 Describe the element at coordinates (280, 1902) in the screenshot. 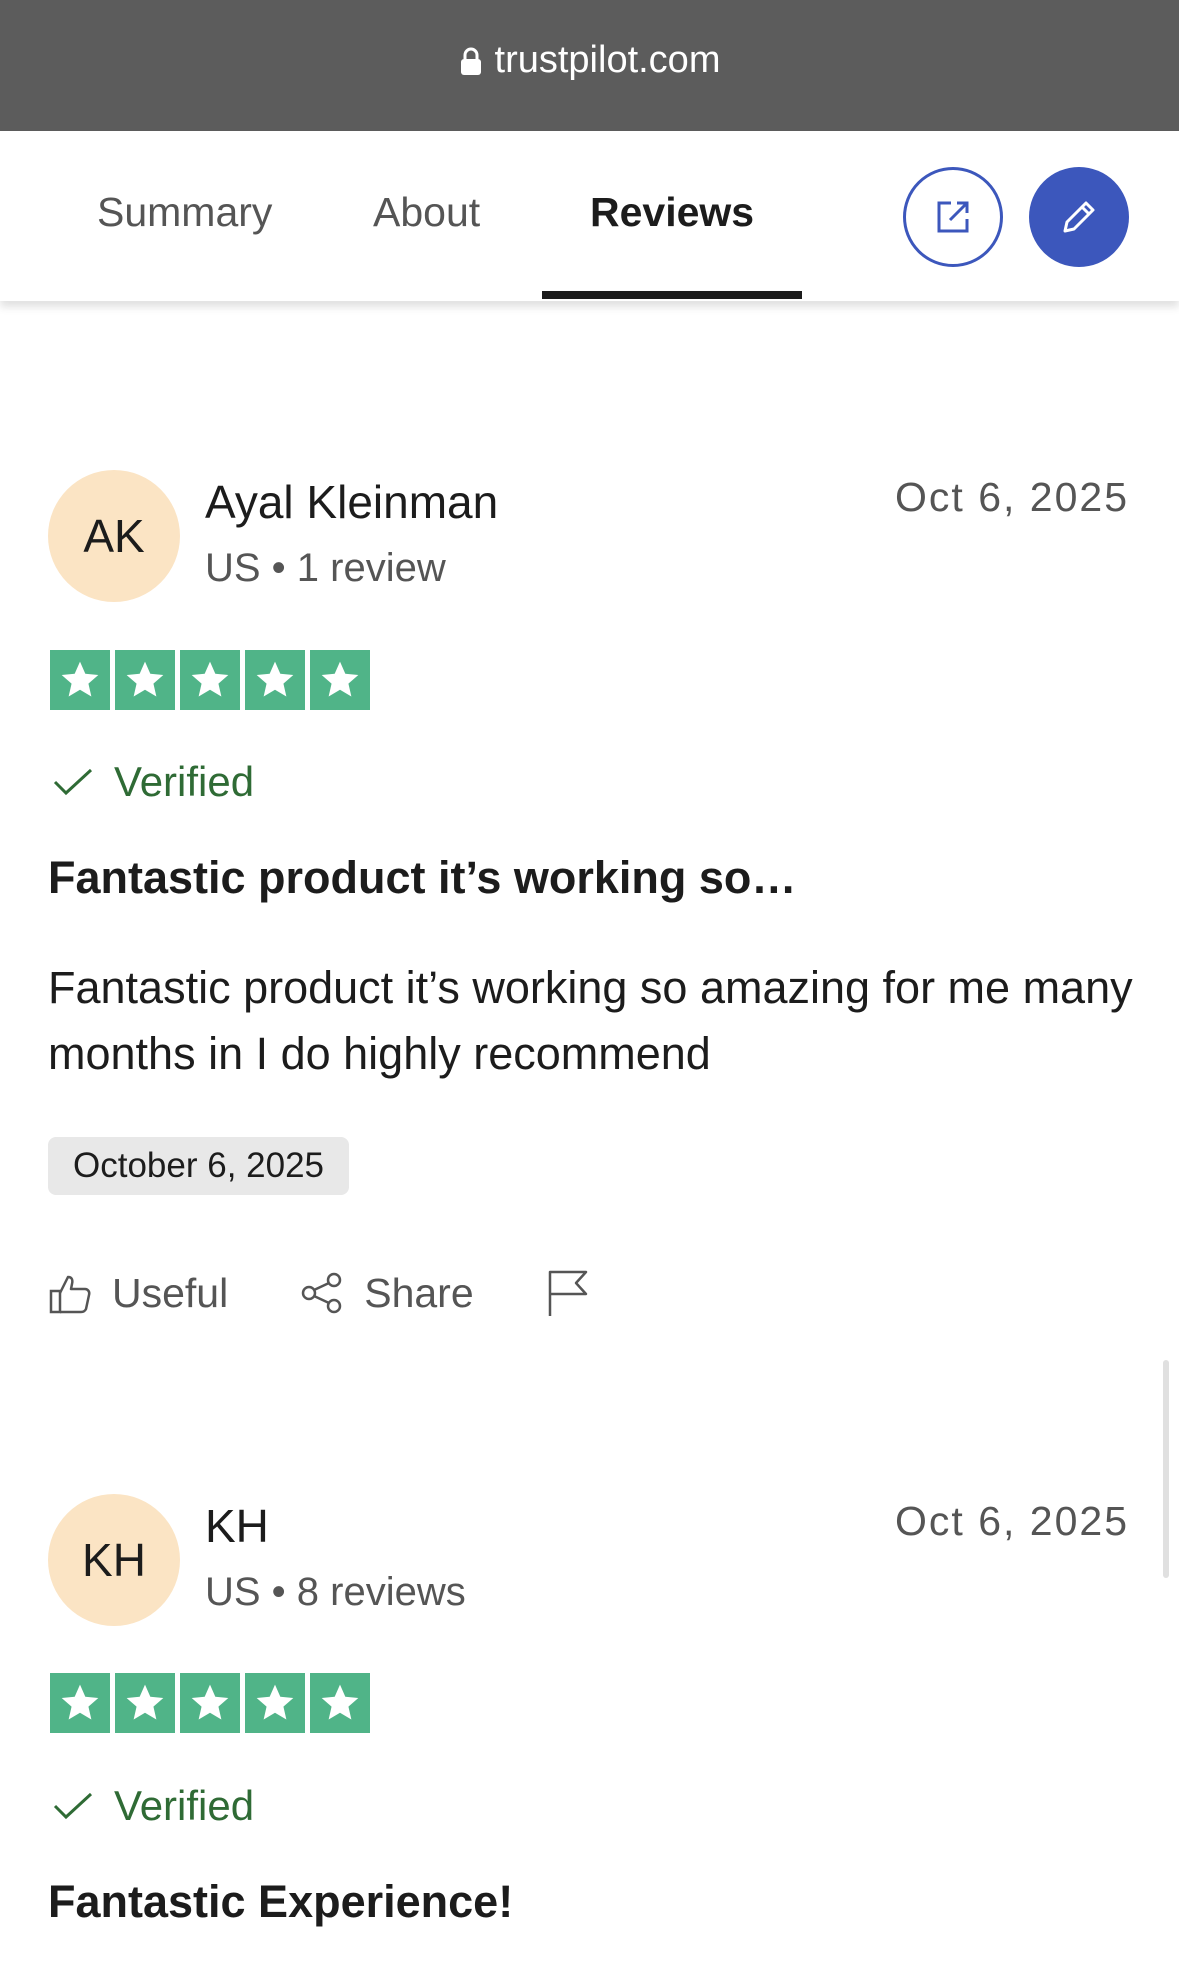

I see `review-title: Fantastic Experience!` at that location.